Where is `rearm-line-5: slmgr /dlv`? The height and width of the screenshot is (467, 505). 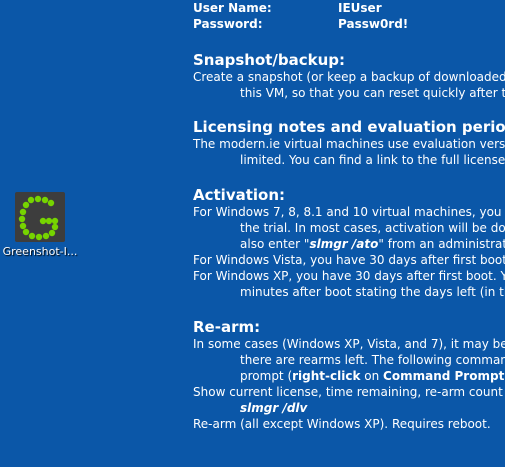 rearm-line-5: slmgr /dlv is located at coordinates (349, 408).